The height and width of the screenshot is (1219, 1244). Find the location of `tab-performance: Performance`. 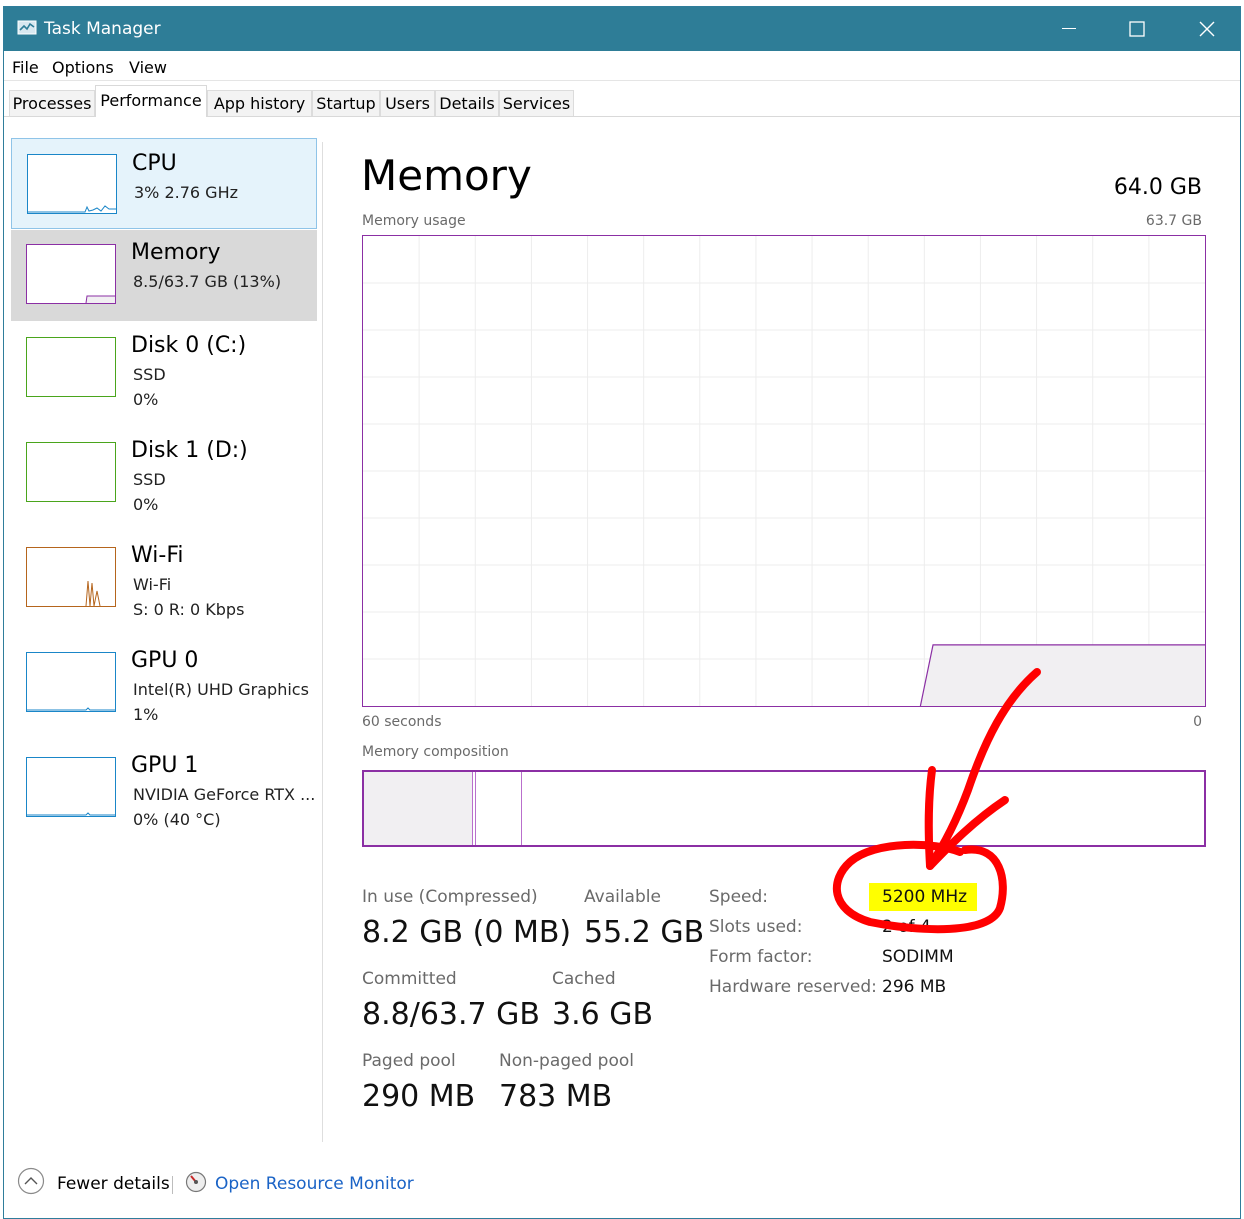

tab-performance: Performance is located at coordinates (151, 101).